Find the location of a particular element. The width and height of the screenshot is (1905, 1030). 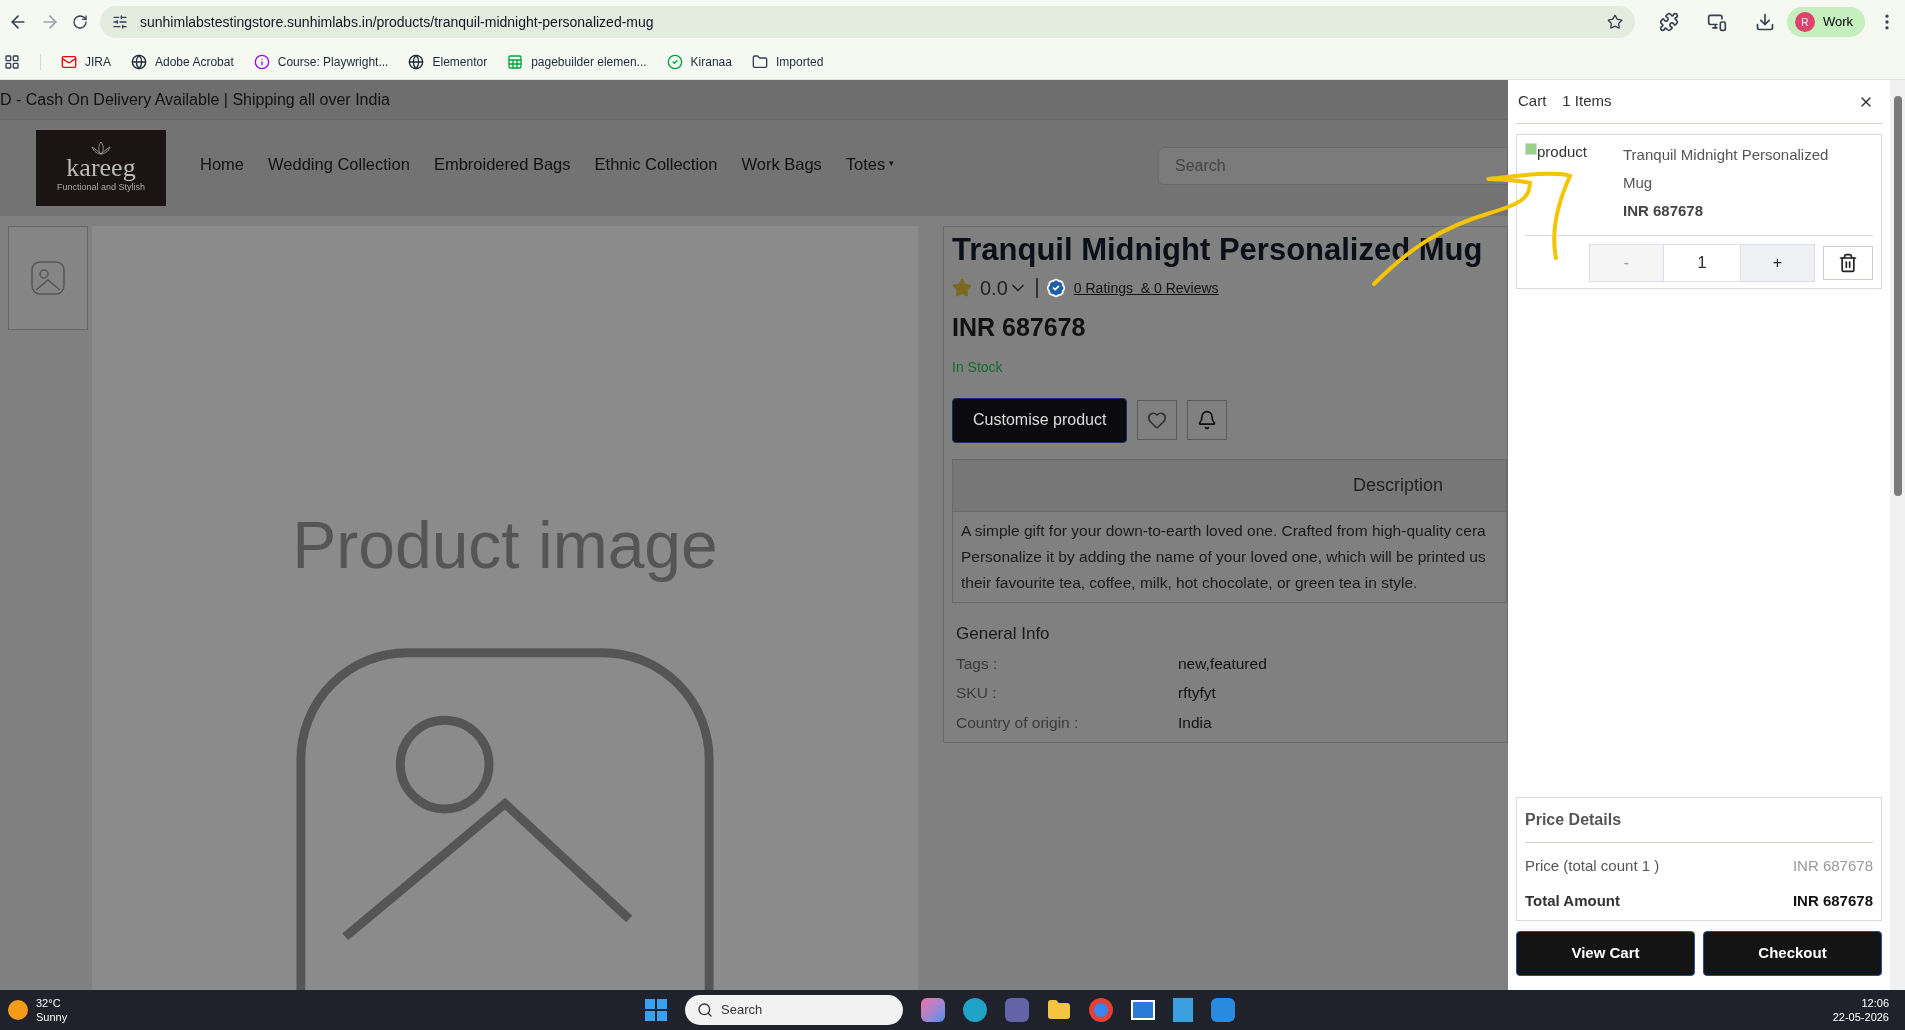

weather-text: Sunny is located at coordinates (52, 1017).